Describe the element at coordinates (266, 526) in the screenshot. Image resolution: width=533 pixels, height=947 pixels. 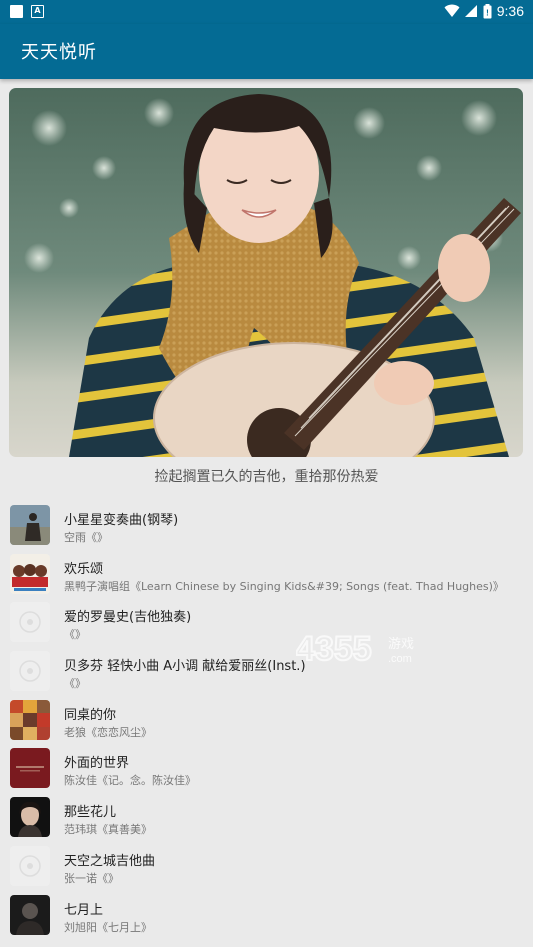
I see `list-item: 小星星变奏曲(钢琴) 空雨《》` at that location.